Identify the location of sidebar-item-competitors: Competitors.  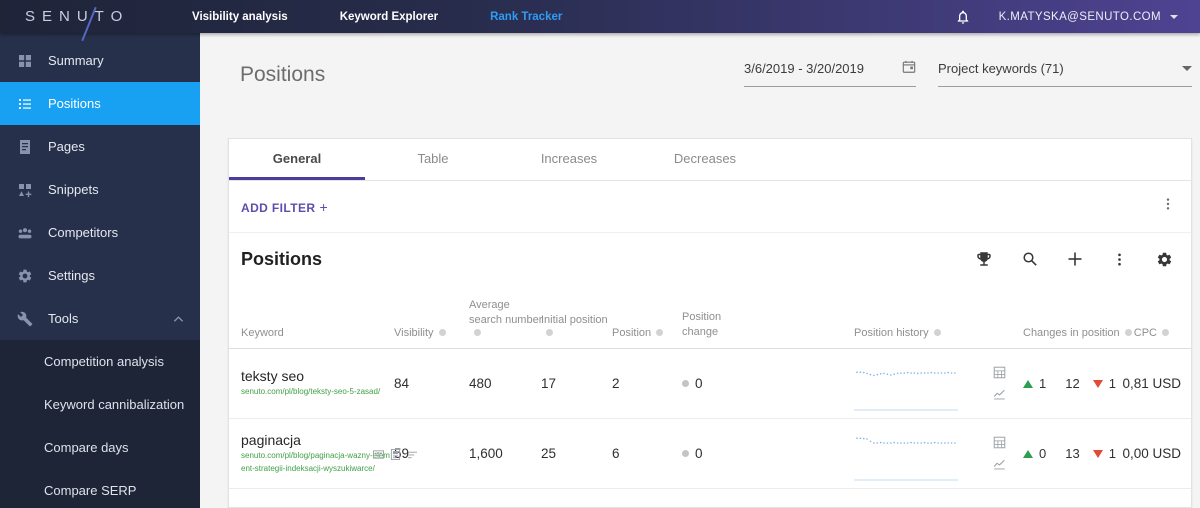
(100, 232).